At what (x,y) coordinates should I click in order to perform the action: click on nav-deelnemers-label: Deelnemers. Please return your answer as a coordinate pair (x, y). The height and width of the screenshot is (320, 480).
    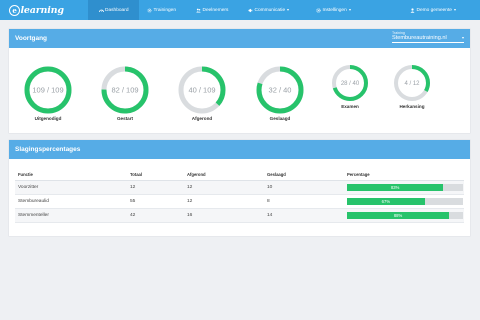
    Looking at the image, I should click on (215, 10).